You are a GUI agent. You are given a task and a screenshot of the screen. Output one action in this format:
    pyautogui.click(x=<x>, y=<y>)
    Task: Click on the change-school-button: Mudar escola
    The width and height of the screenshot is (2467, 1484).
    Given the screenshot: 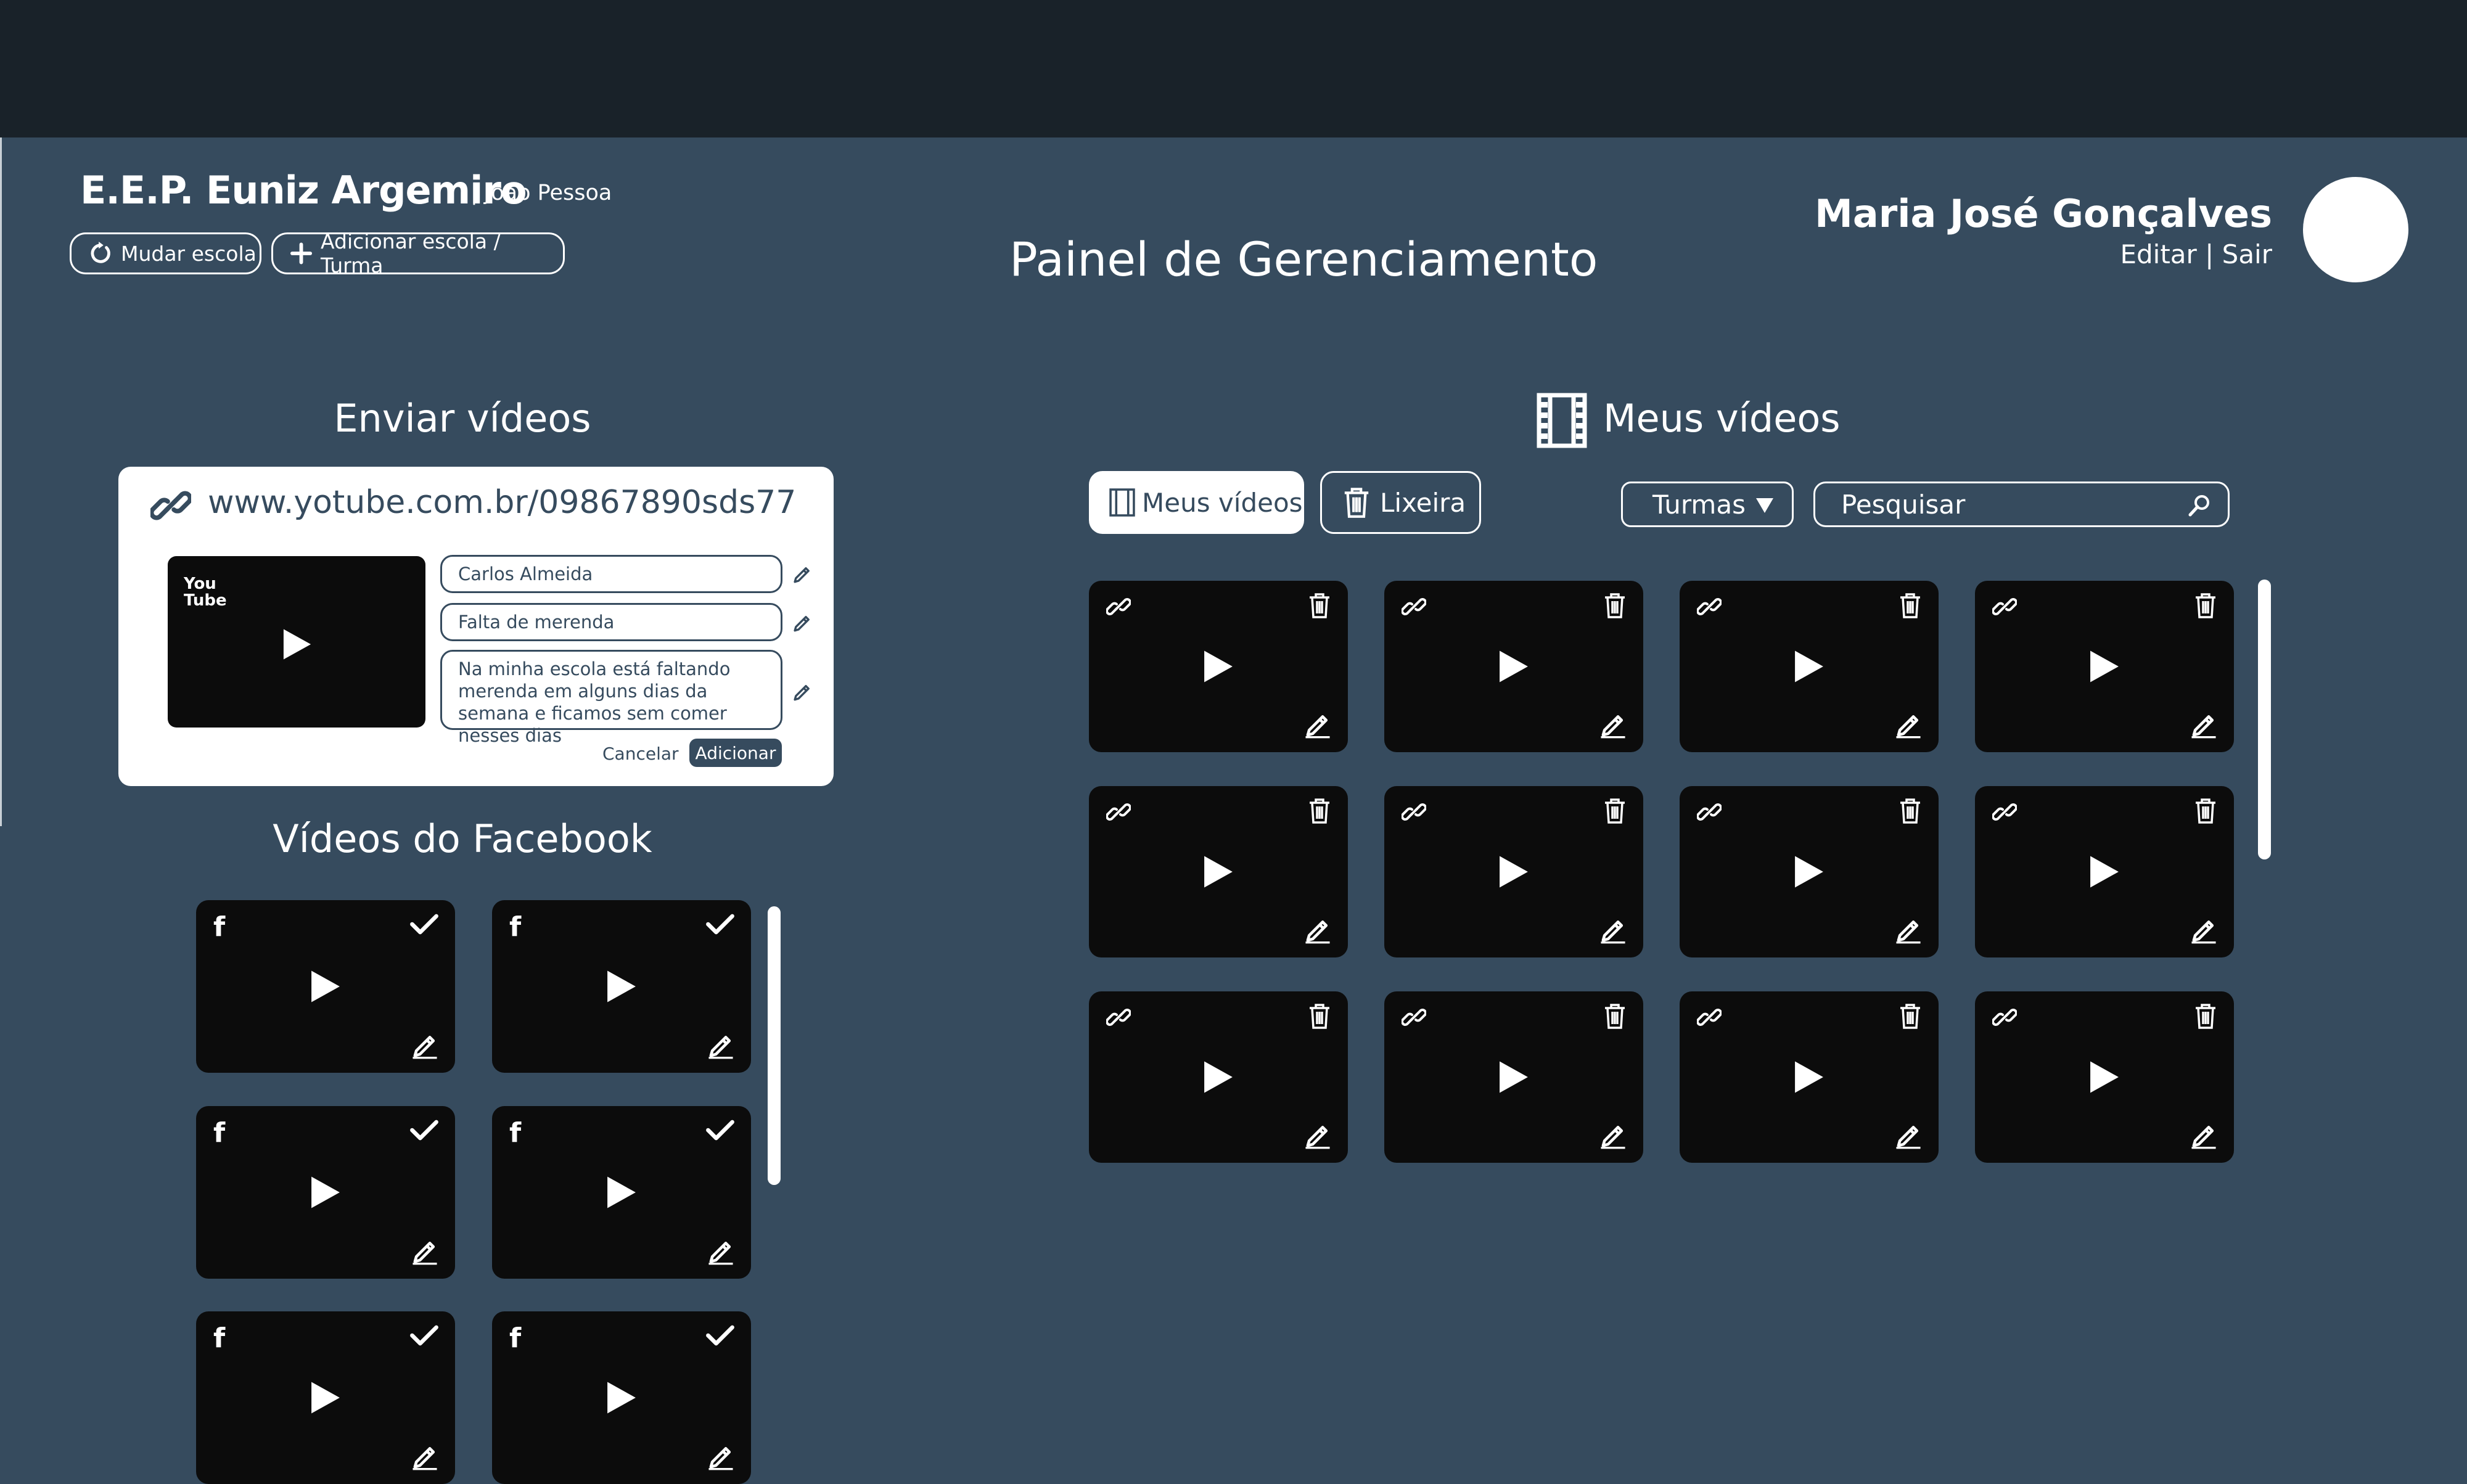 What is the action you would take?
    pyautogui.click(x=165, y=253)
    